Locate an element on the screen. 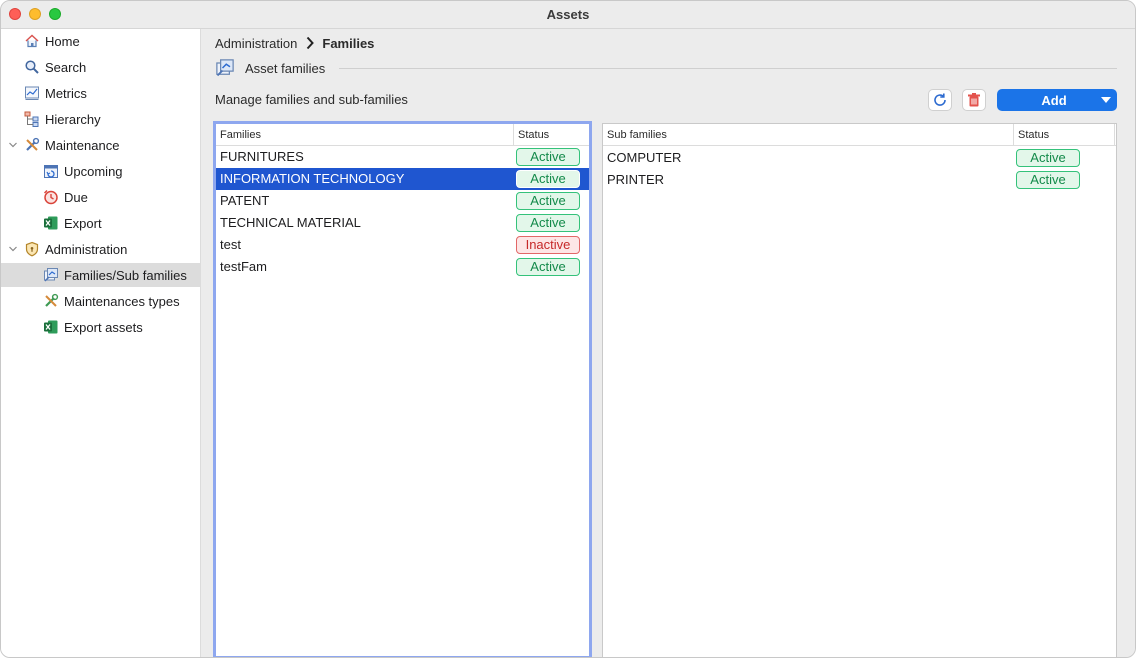  table-row: PRINTER Active is located at coordinates (859, 180).